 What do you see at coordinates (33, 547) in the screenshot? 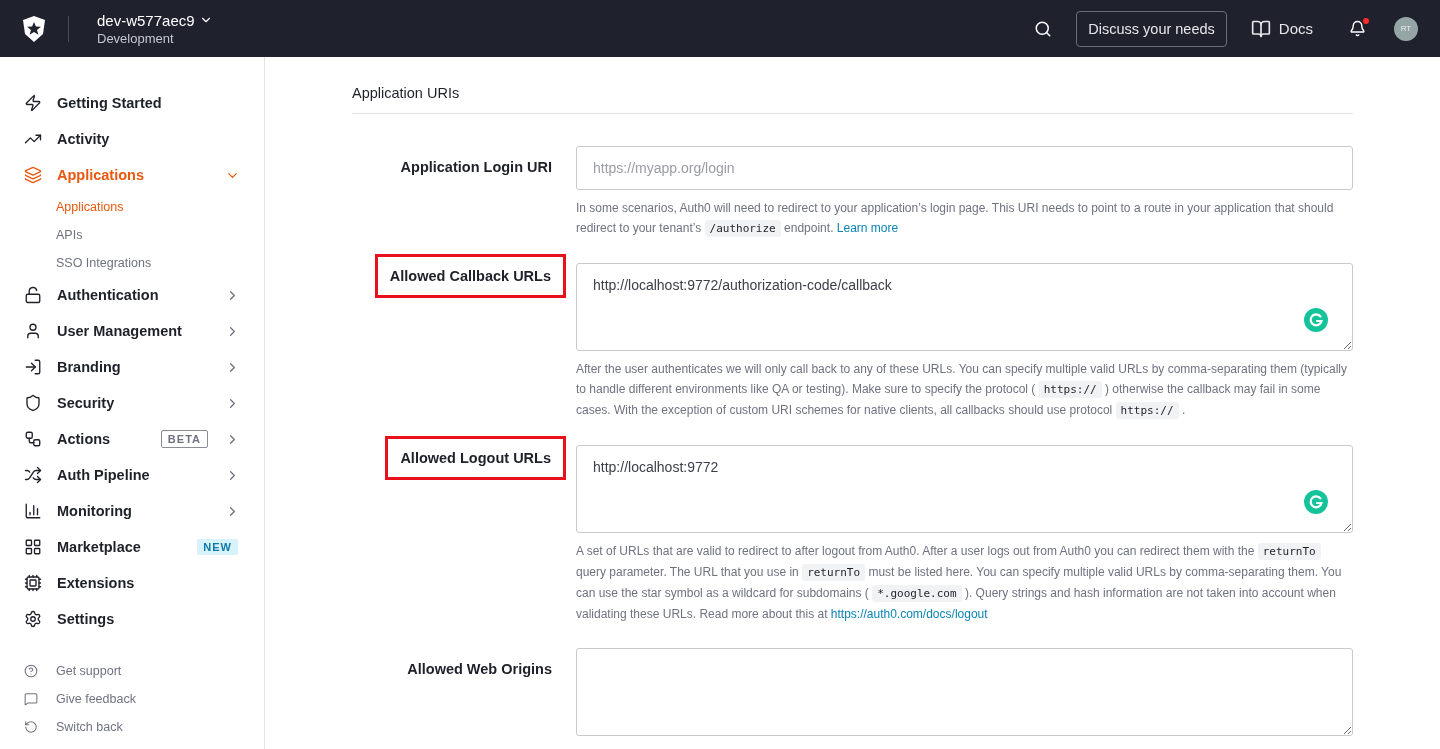
I see `grid-icon` at bounding box center [33, 547].